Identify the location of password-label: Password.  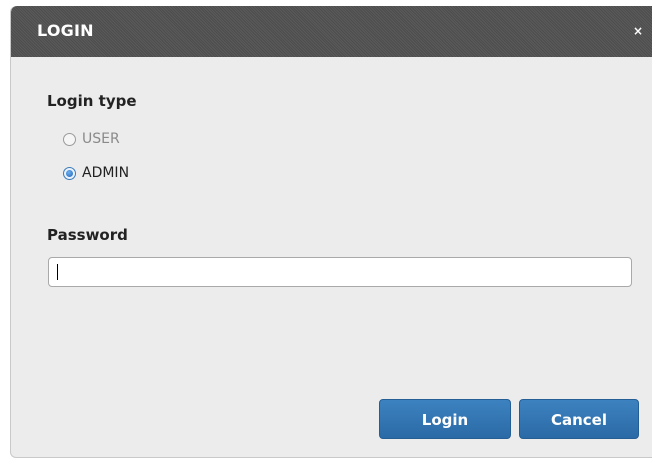
(87, 235).